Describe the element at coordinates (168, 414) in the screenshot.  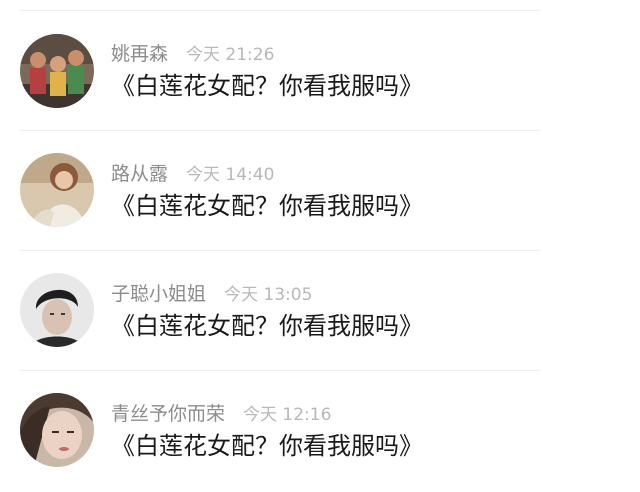
I see `username: 青丝予你而荣` at that location.